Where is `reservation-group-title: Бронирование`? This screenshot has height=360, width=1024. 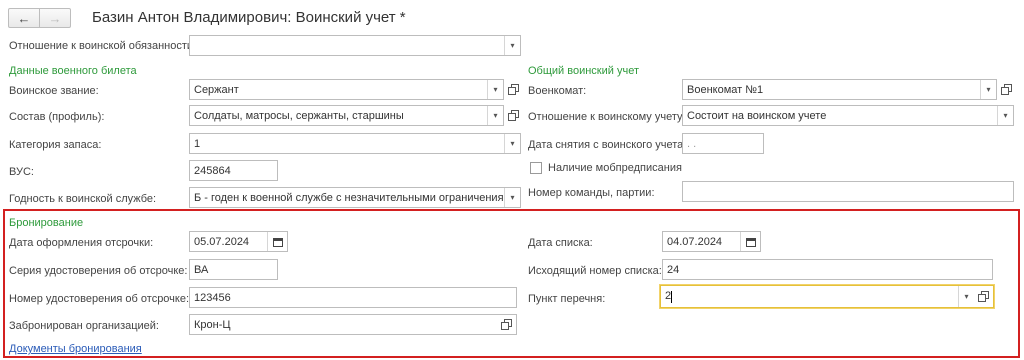
reservation-group-title: Бронирование is located at coordinates (46, 223).